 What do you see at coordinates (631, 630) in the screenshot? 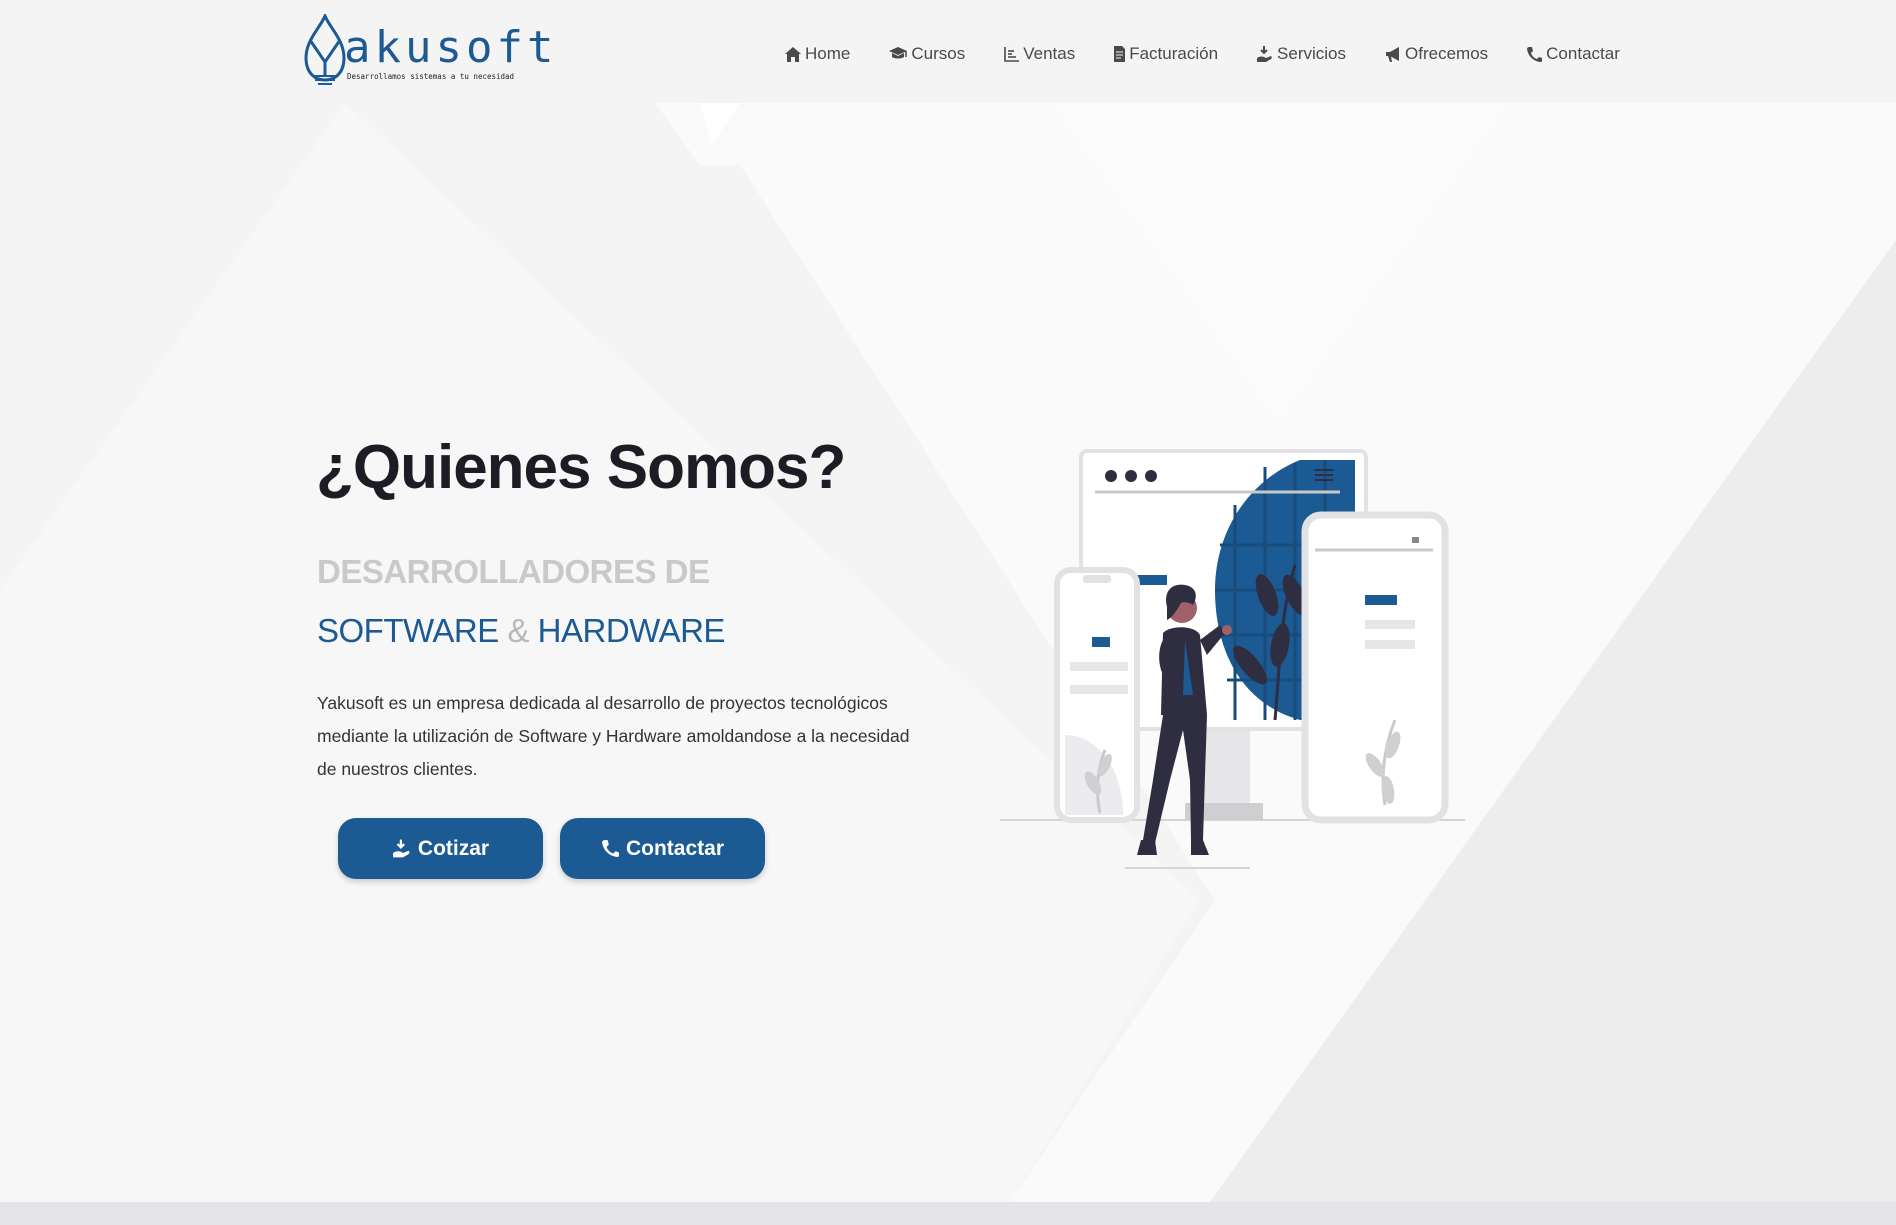
I see `subtitle-hardware: HARDWARE` at bounding box center [631, 630].